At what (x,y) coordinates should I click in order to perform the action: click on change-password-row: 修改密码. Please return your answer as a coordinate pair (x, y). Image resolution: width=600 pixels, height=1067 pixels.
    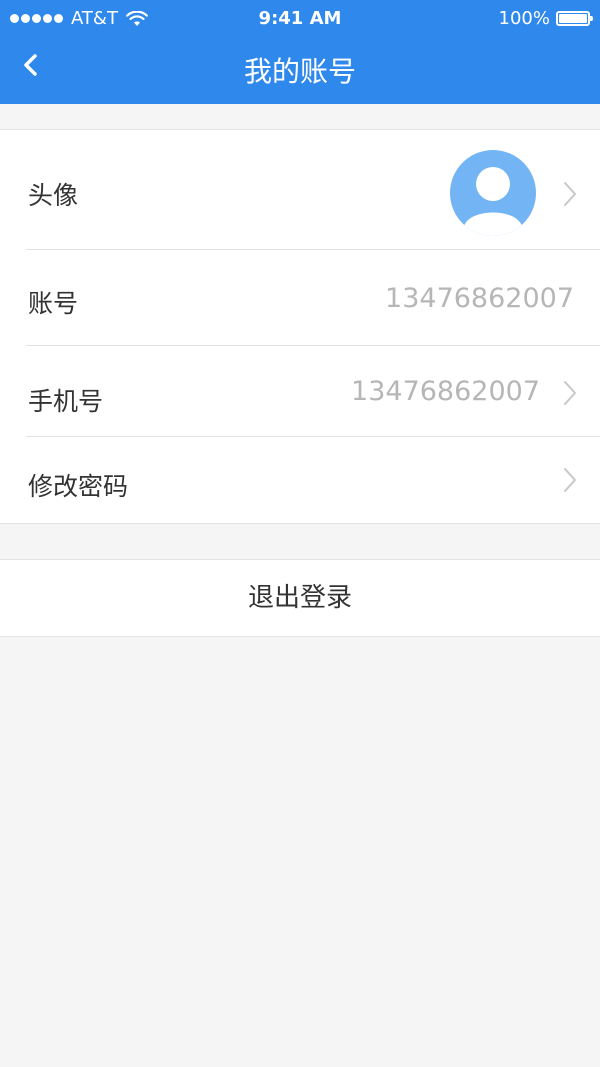
    Looking at the image, I should click on (313, 480).